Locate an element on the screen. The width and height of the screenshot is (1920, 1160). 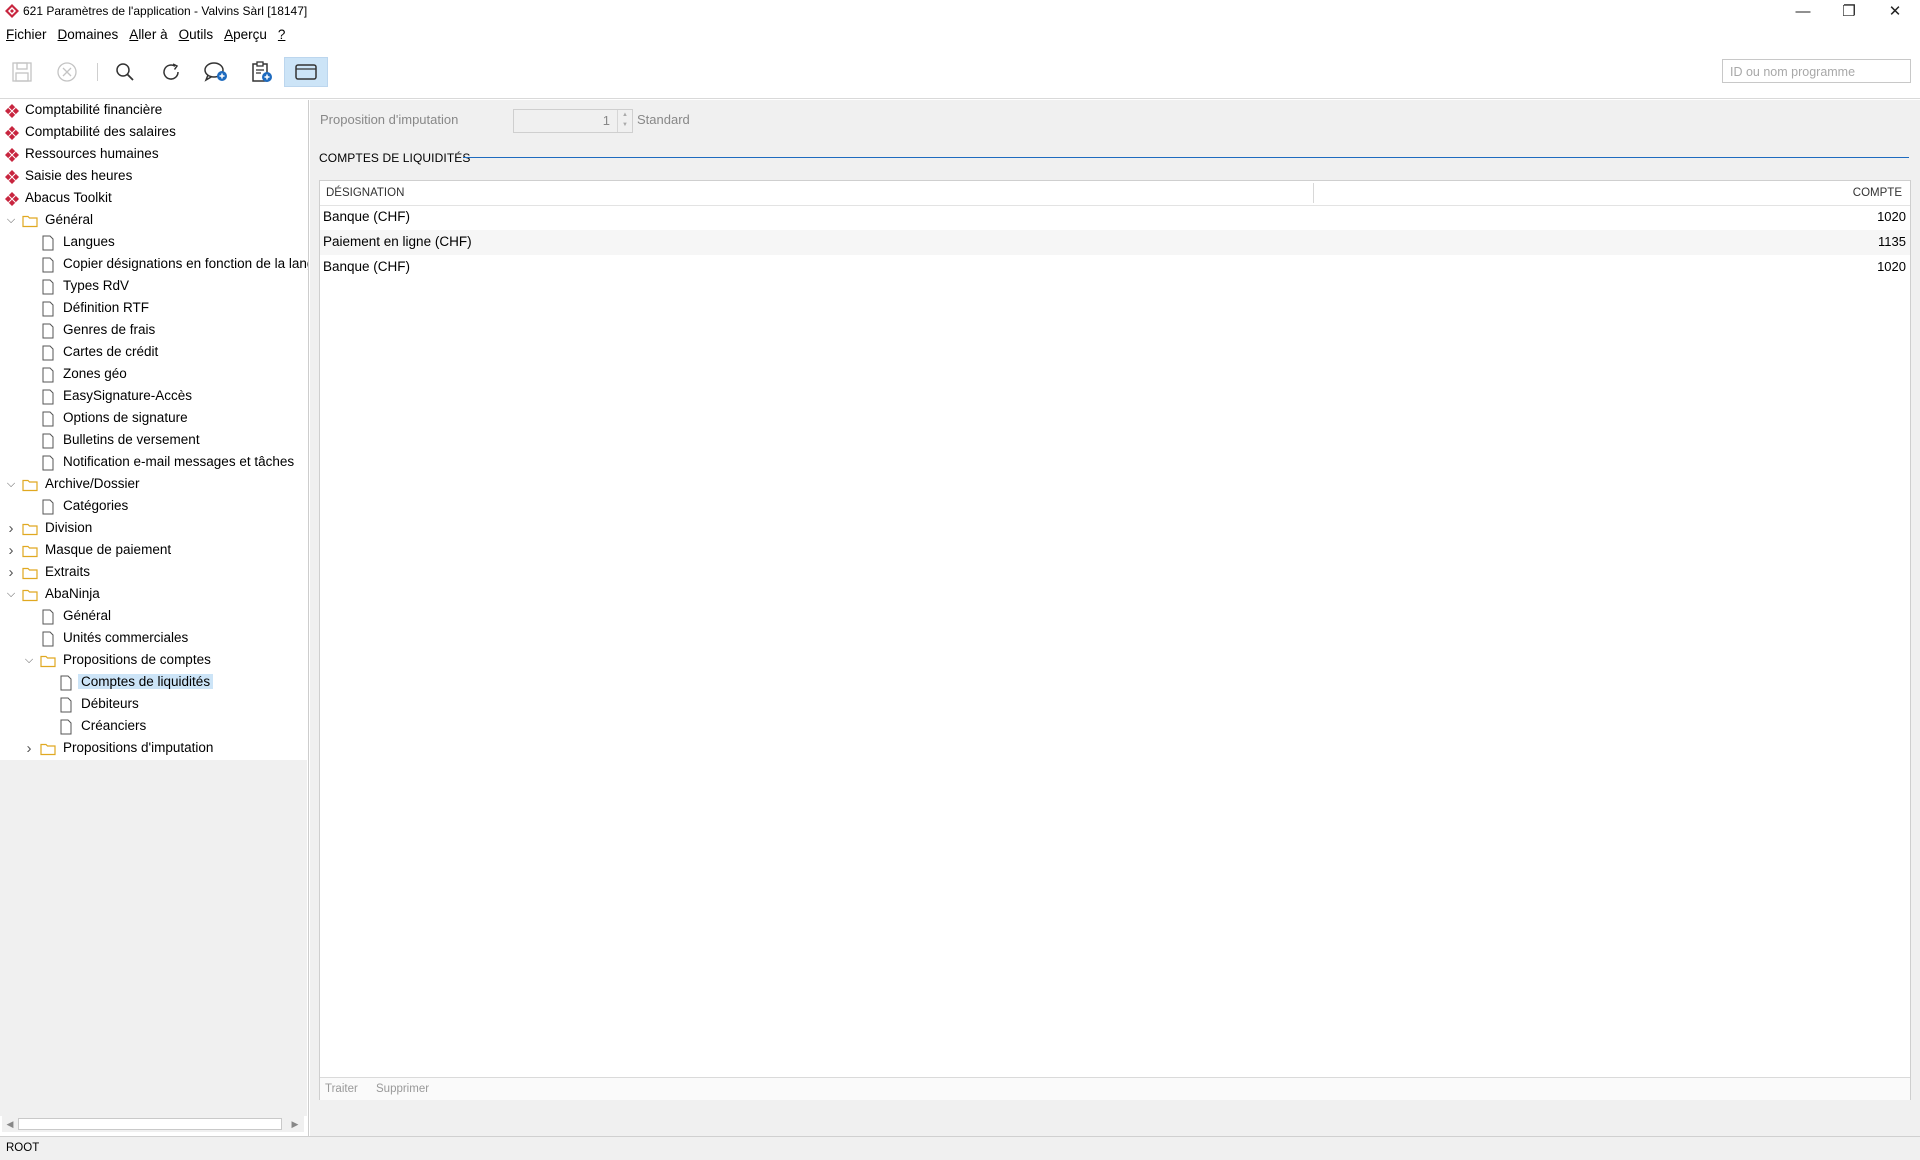
tree-item-propositions-de-comptes: ⌵ Propositions de comptes is located at coordinates (154, 661).